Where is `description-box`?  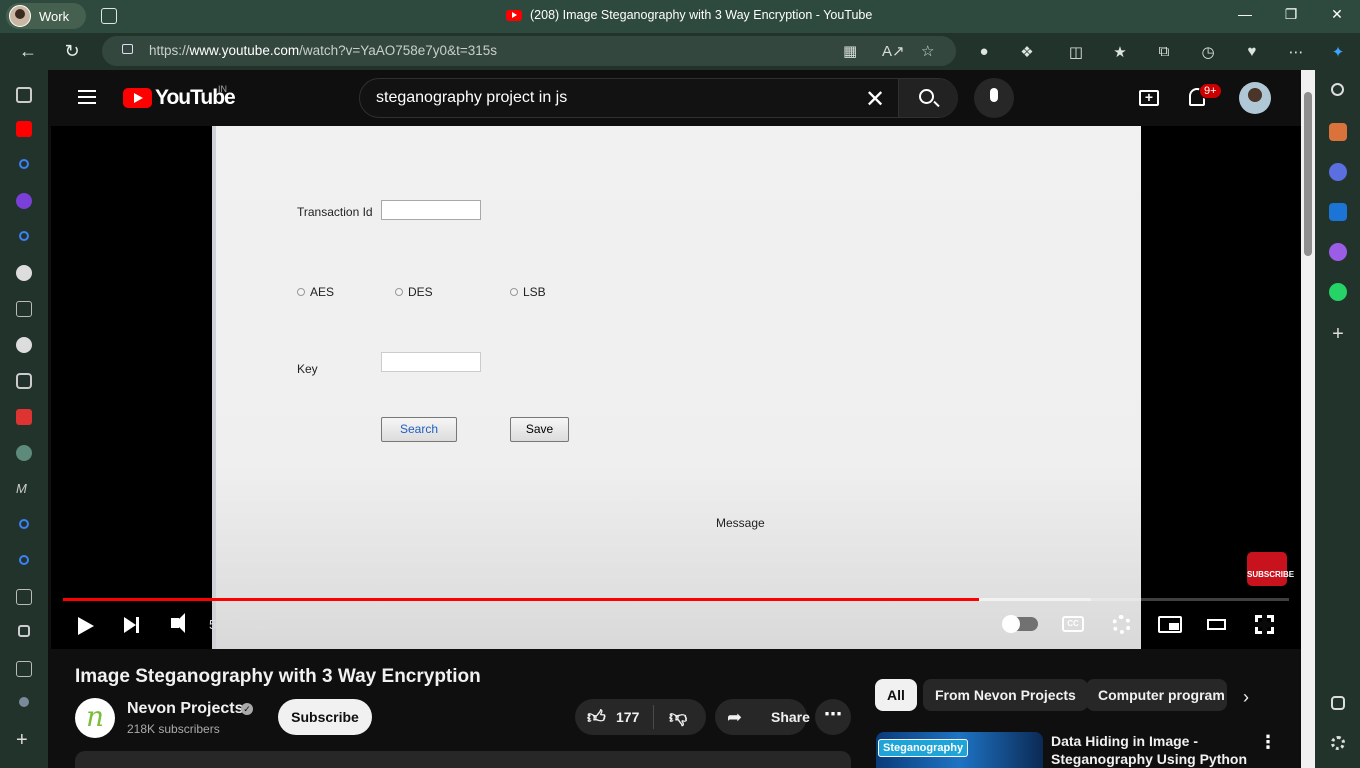
description-box is located at coordinates (463, 759).